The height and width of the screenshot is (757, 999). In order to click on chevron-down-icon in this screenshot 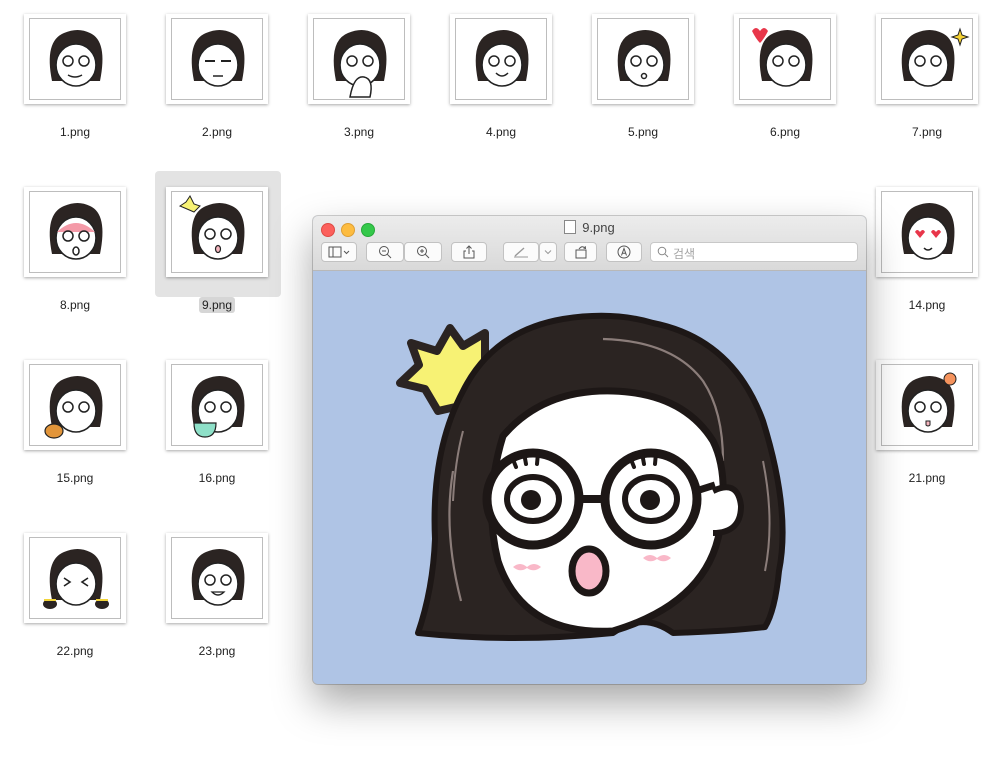, I will do `click(548, 252)`.